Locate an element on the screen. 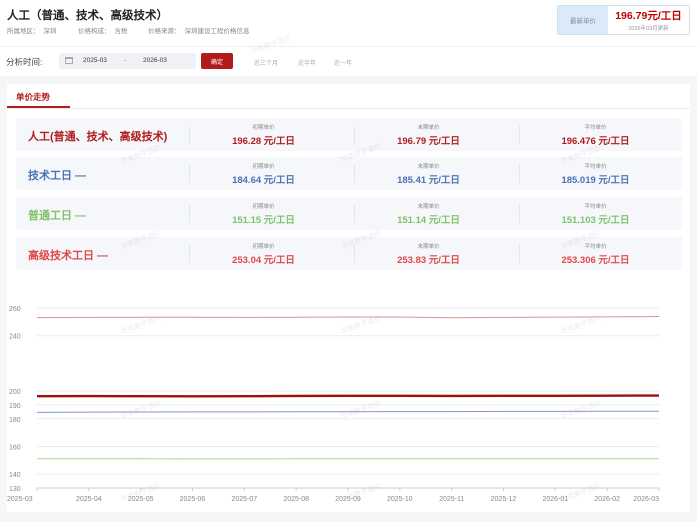 Image resolution: width=697 pixels, height=522 pixels. quick-range-1-year: 近一年 is located at coordinates (343, 62).